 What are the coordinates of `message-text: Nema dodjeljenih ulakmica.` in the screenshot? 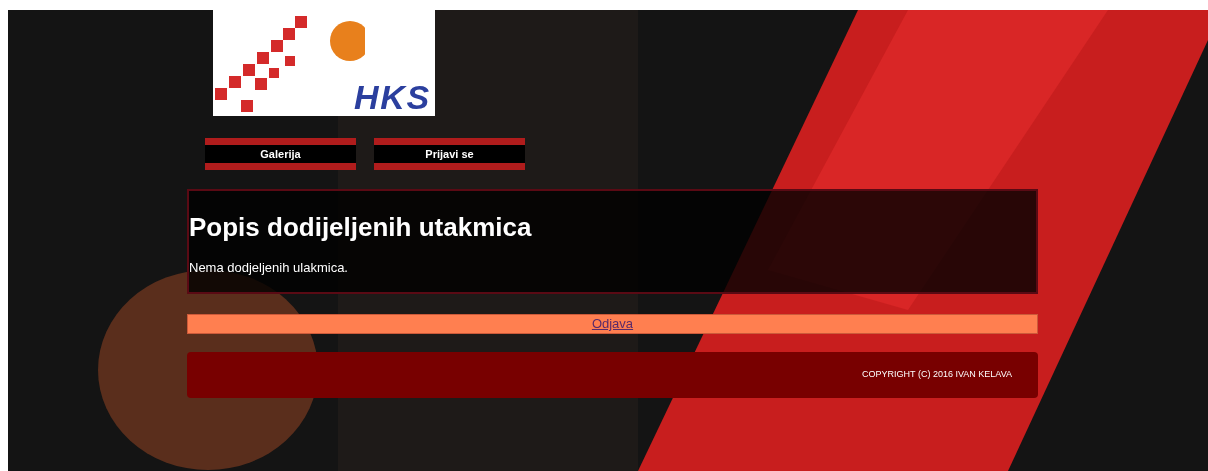 It's located at (269, 267).